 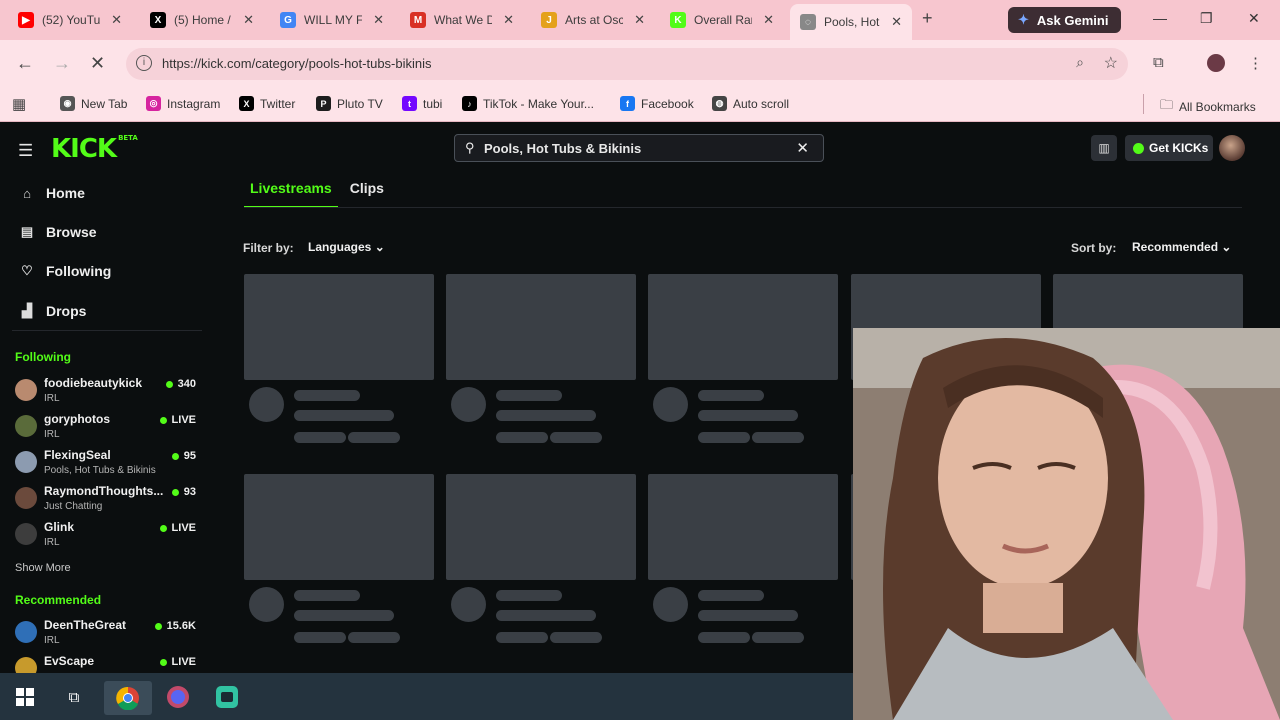 I want to click on bookmark-item: ◍ Auto scroll, so click(x=750, y=103).